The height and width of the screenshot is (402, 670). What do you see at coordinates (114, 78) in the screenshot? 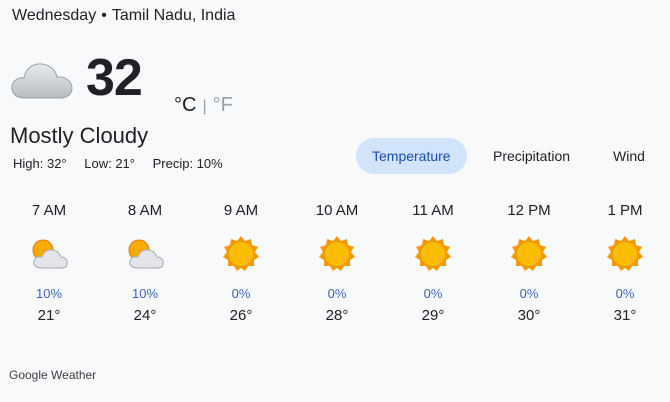
I see `current-temperature: 32` at bounding box center [114, 78].